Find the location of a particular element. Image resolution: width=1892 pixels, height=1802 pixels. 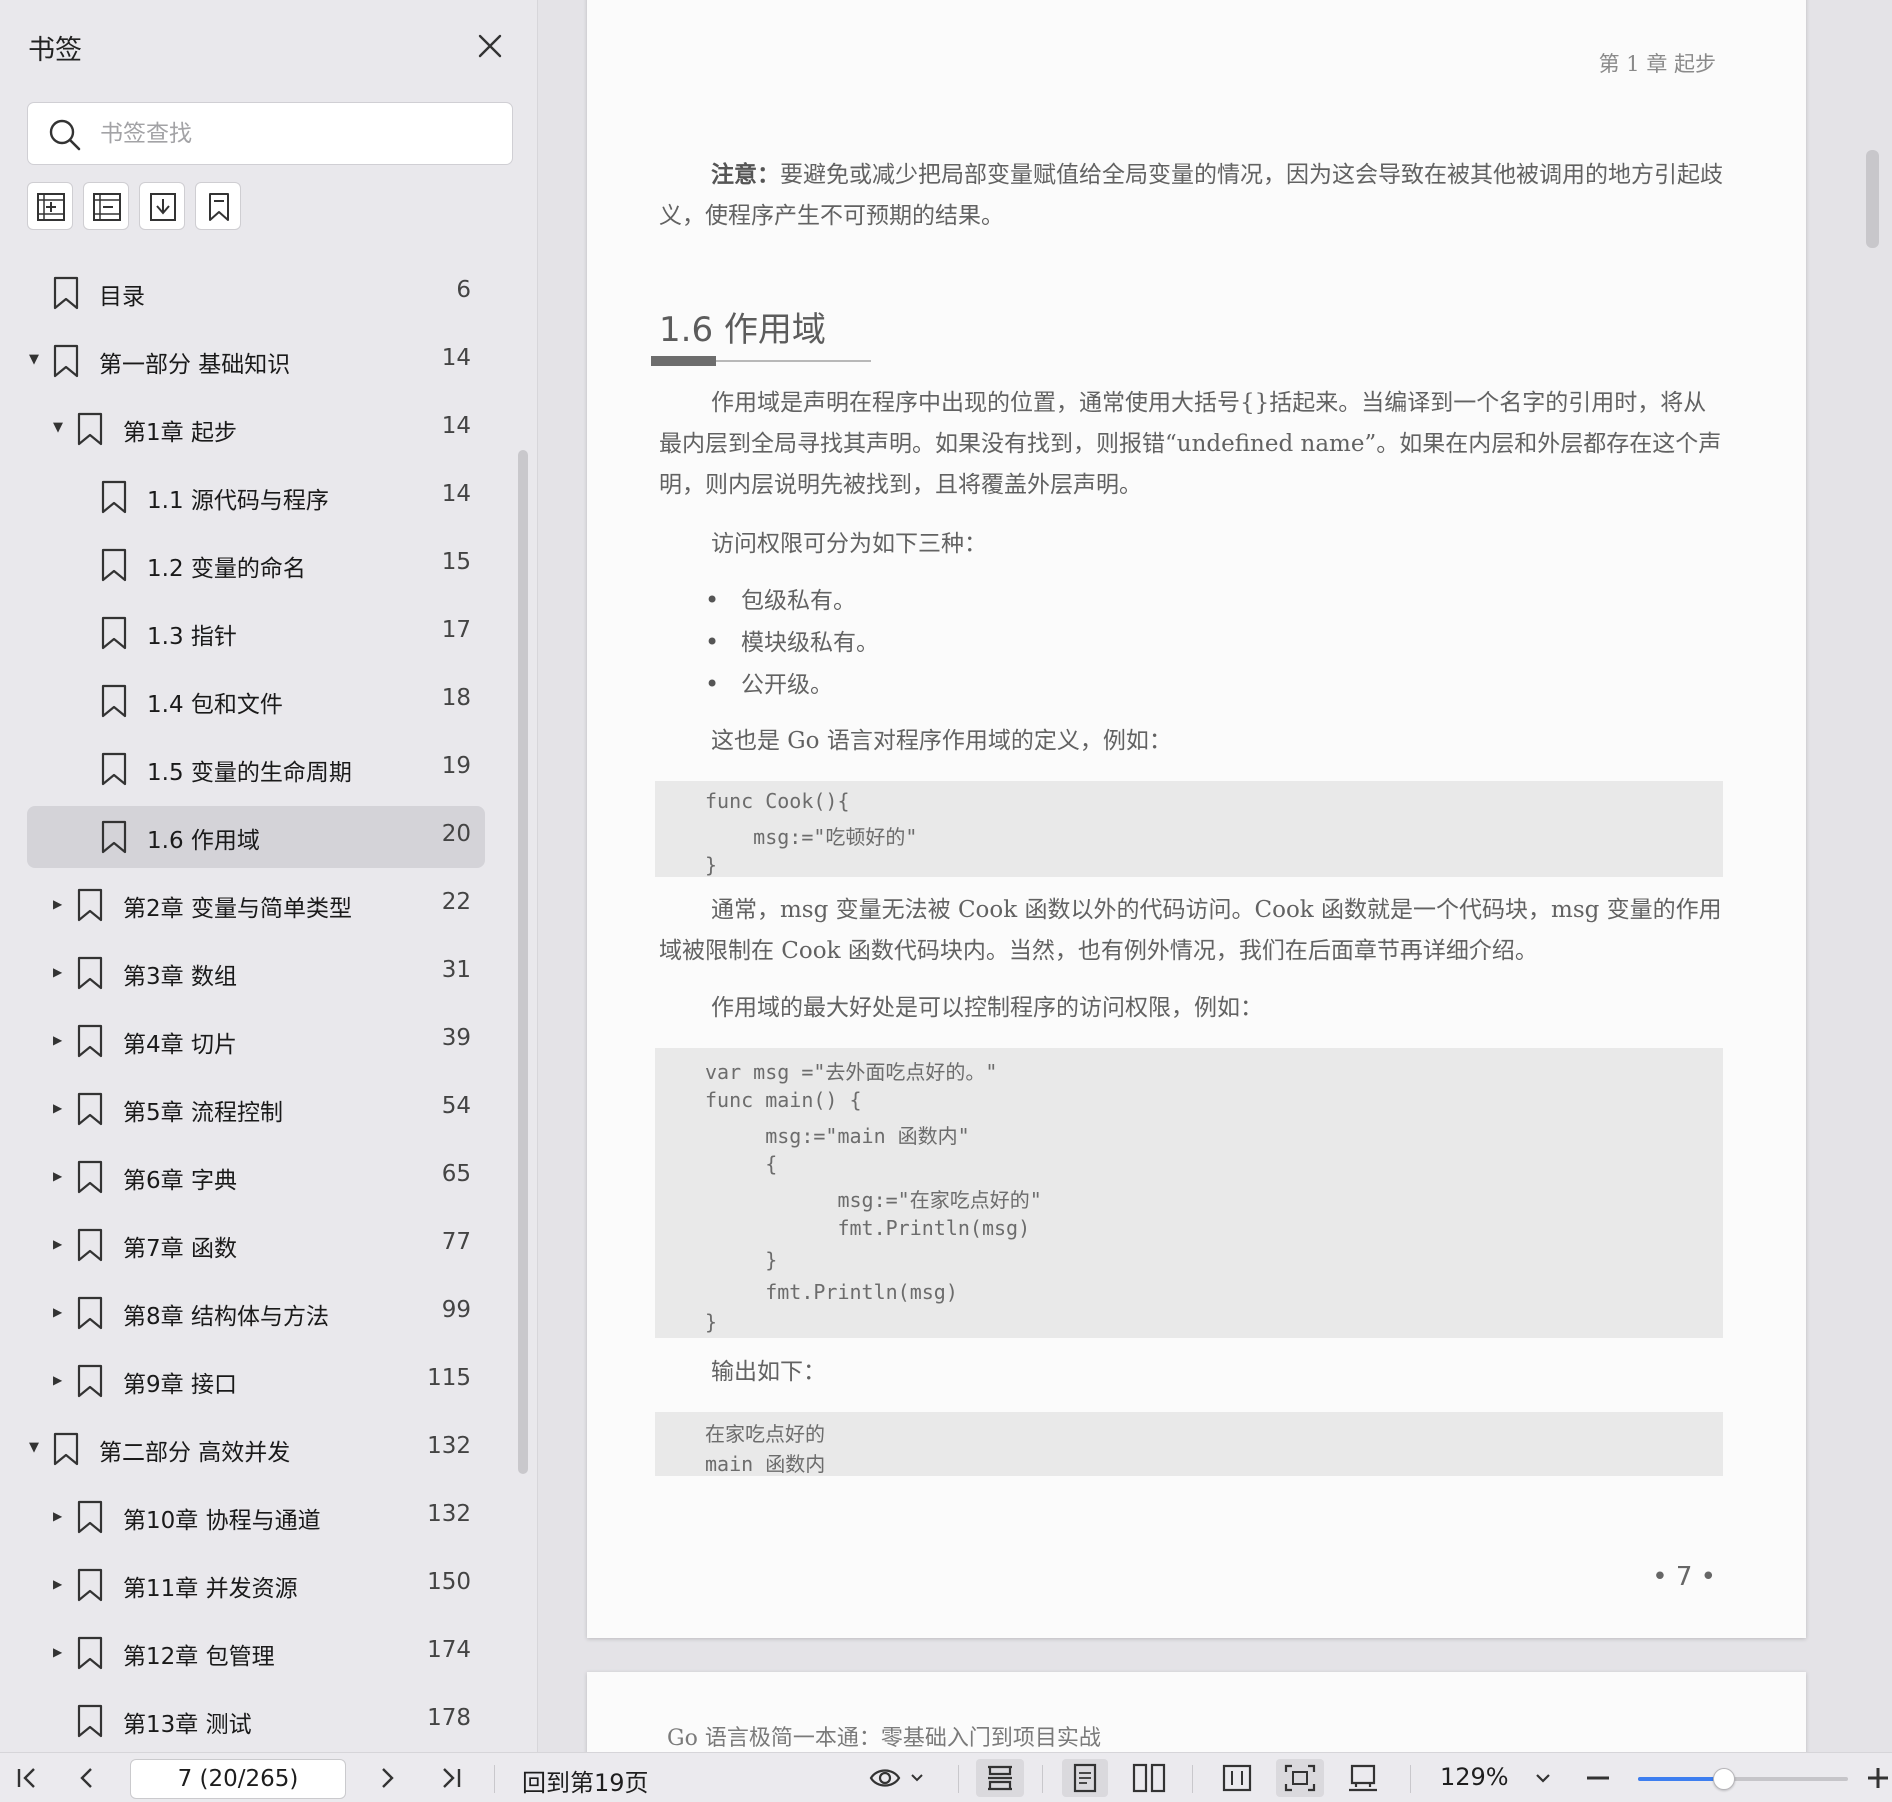

bookmark-page: 17 is located at coordinates (456, 630).